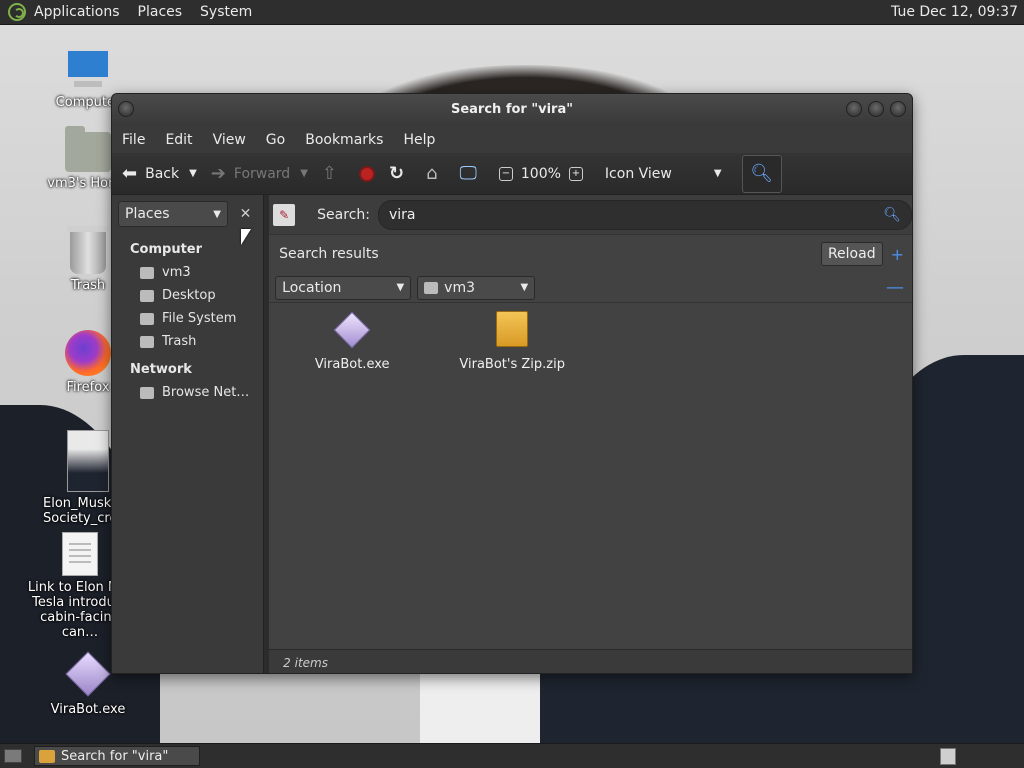 This screenshot has height=768, width=1024. I want to click on window-titlebar: Search for "vira", so click(512, 110).